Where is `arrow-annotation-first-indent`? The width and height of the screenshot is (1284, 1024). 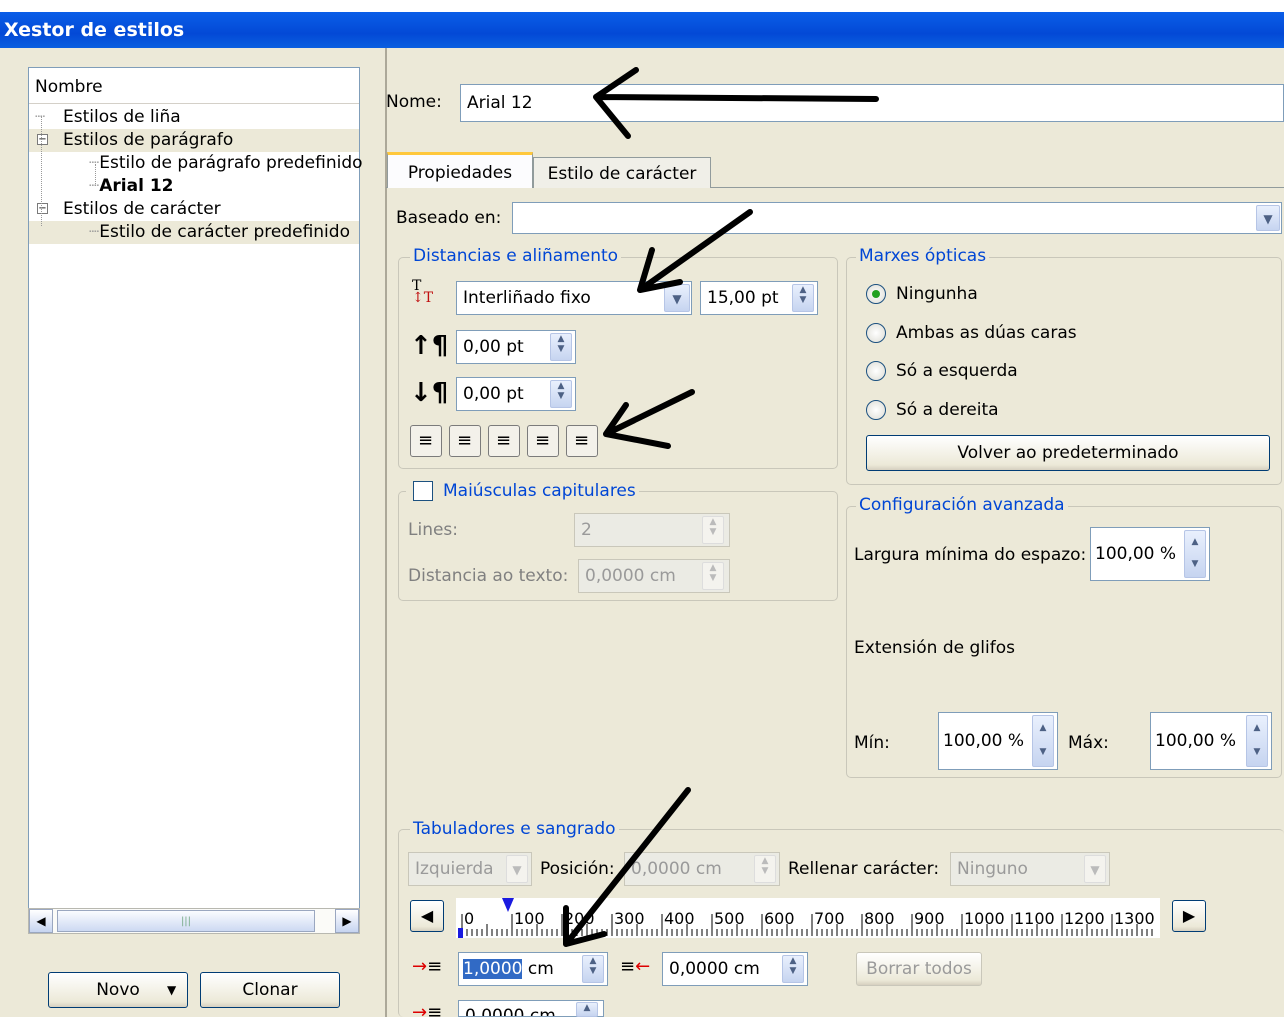
arrow-annotation-first-indent is located at coordinates (627, 867).